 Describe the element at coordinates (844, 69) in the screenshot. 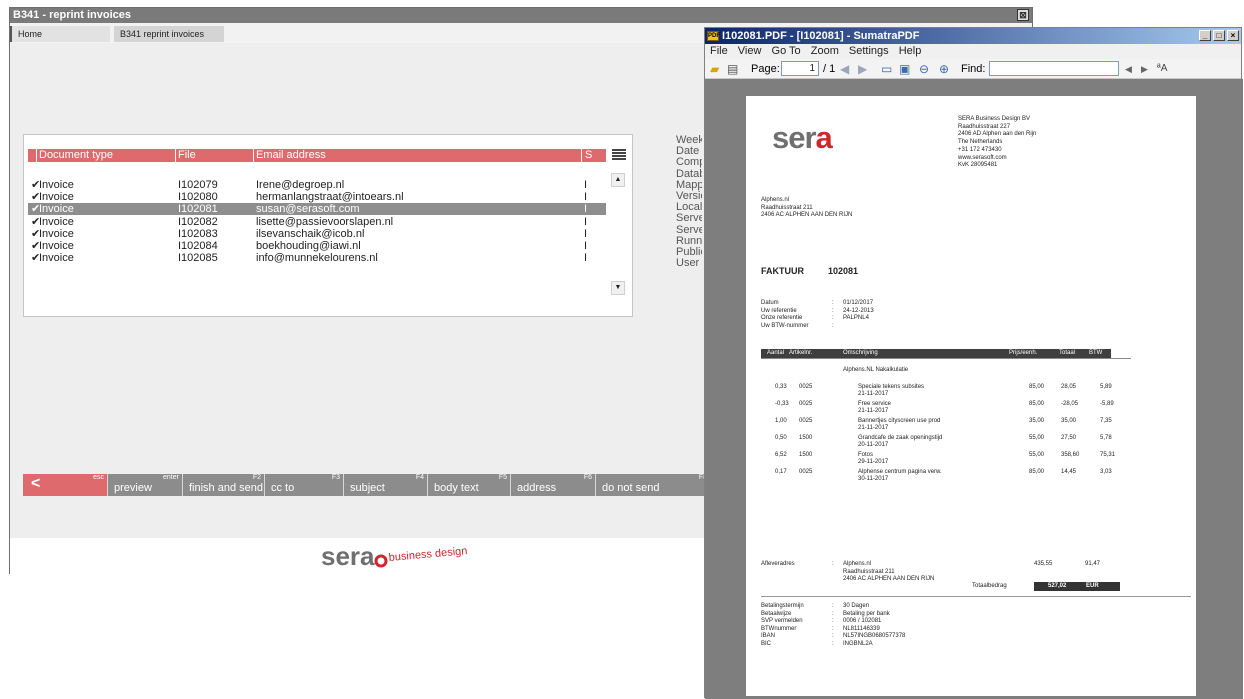

I see `previous-page-icon: ◀` at that location.